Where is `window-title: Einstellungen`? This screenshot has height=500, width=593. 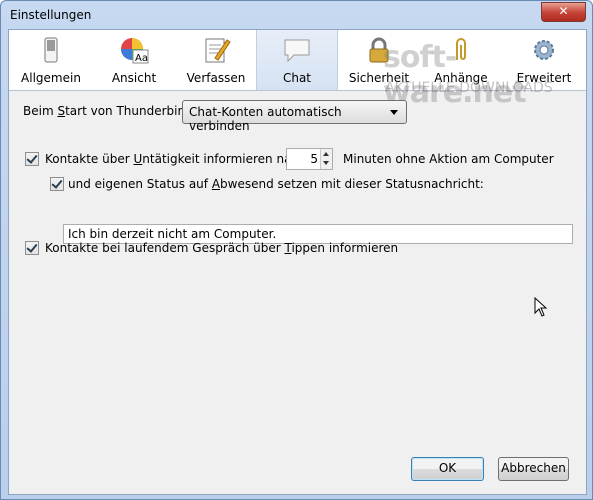
window-title: Einstellungen is located at coordinates (51, 15).